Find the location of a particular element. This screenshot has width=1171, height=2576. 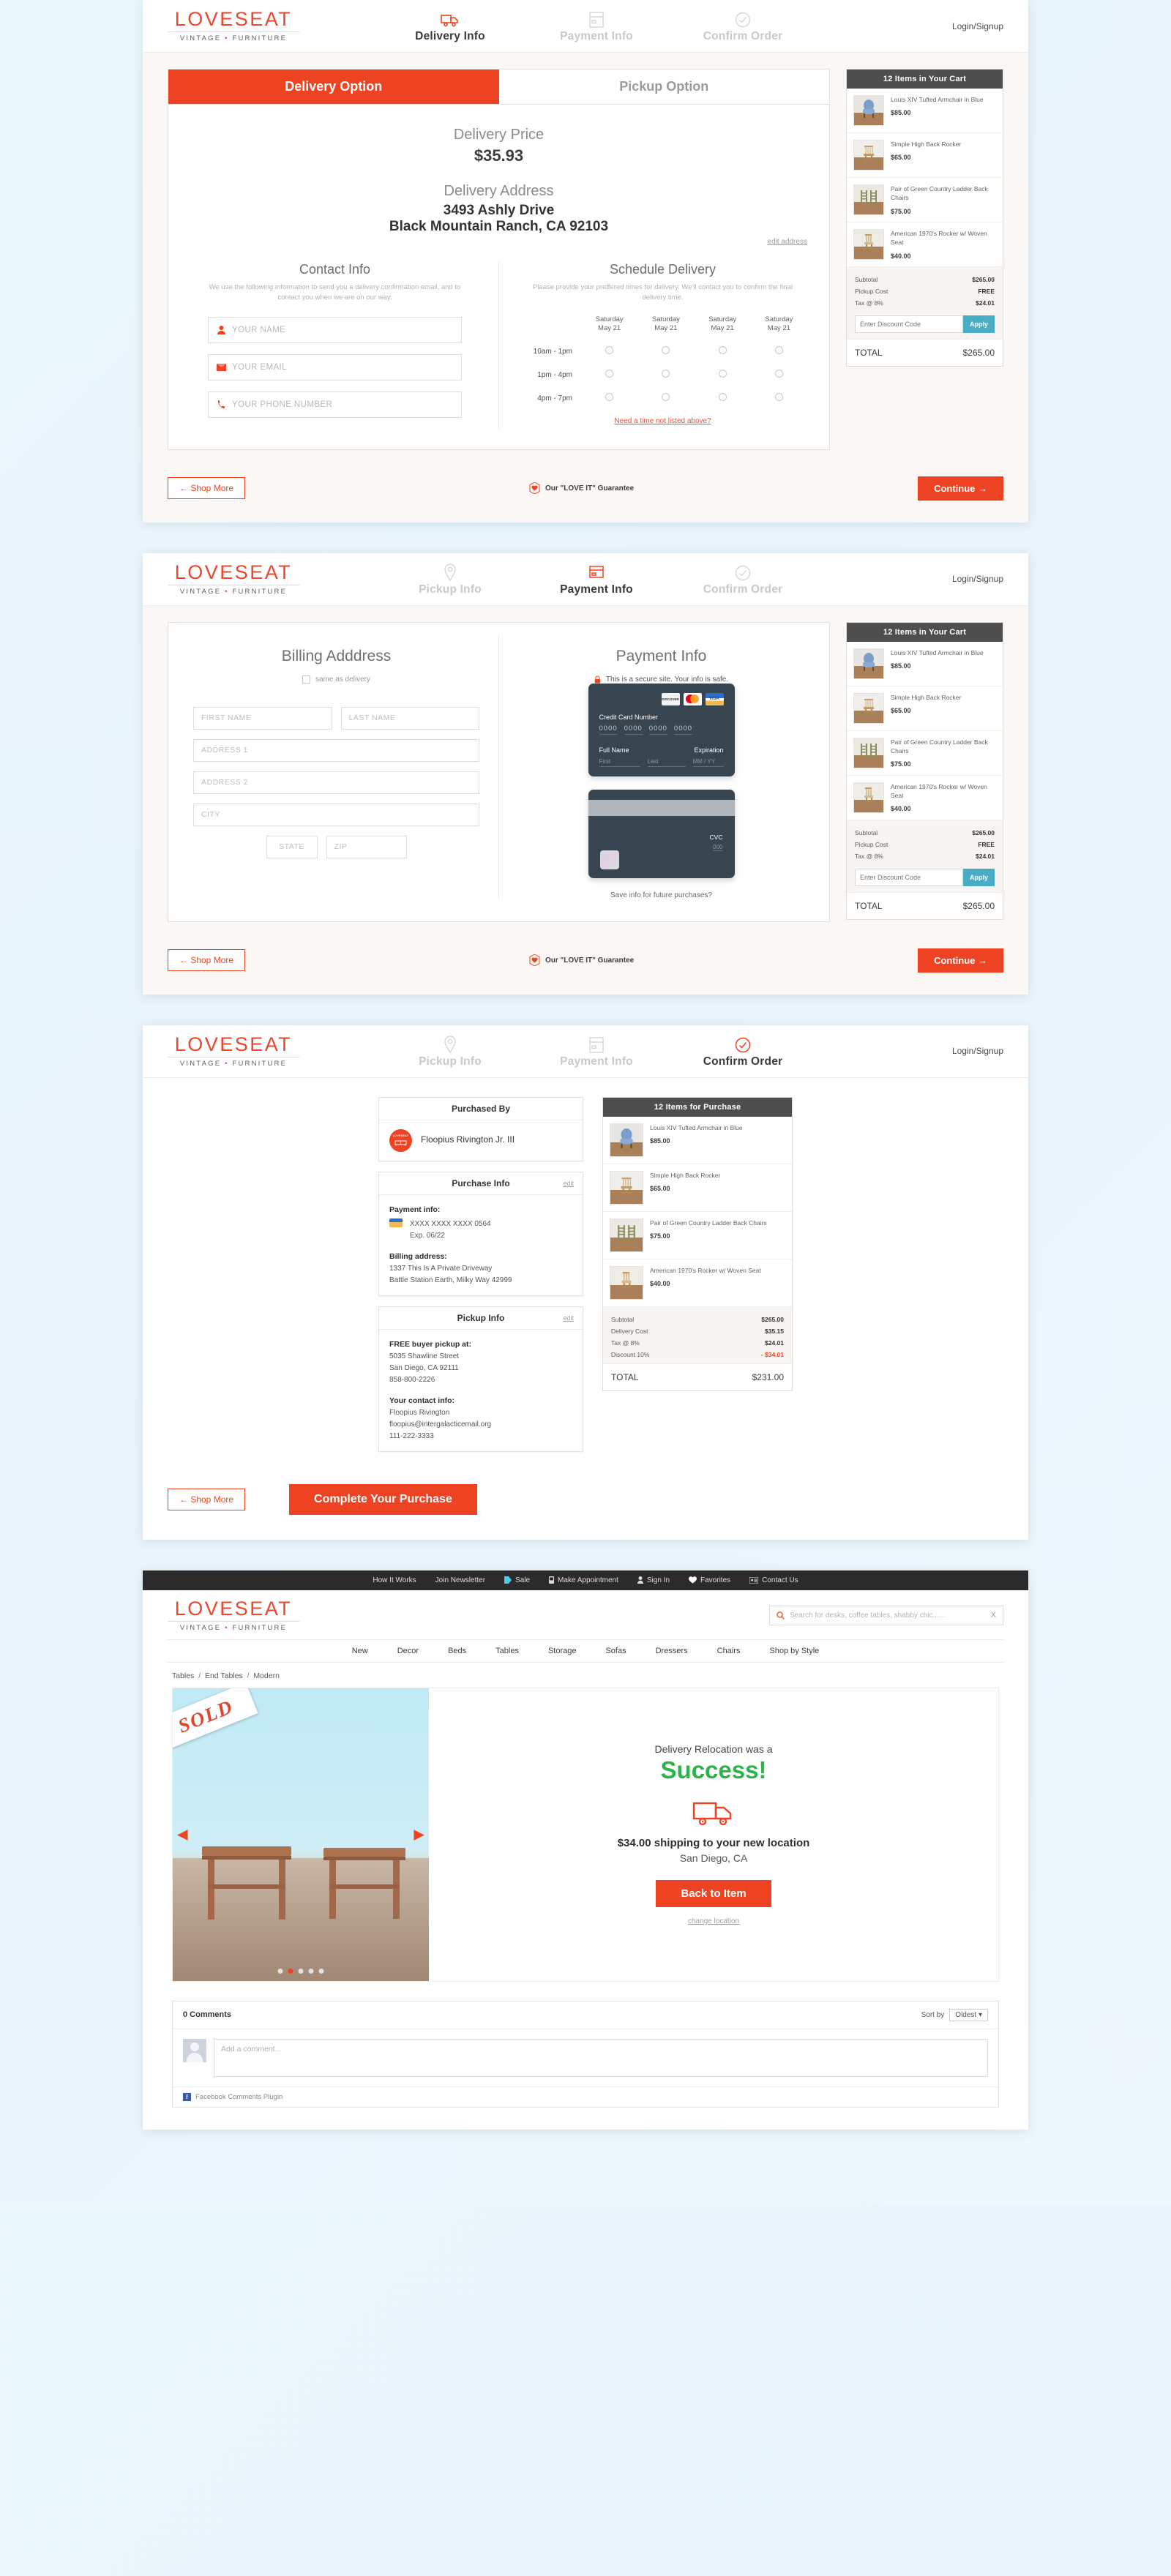

state-field: STATE is located at coordinates (292, 846).